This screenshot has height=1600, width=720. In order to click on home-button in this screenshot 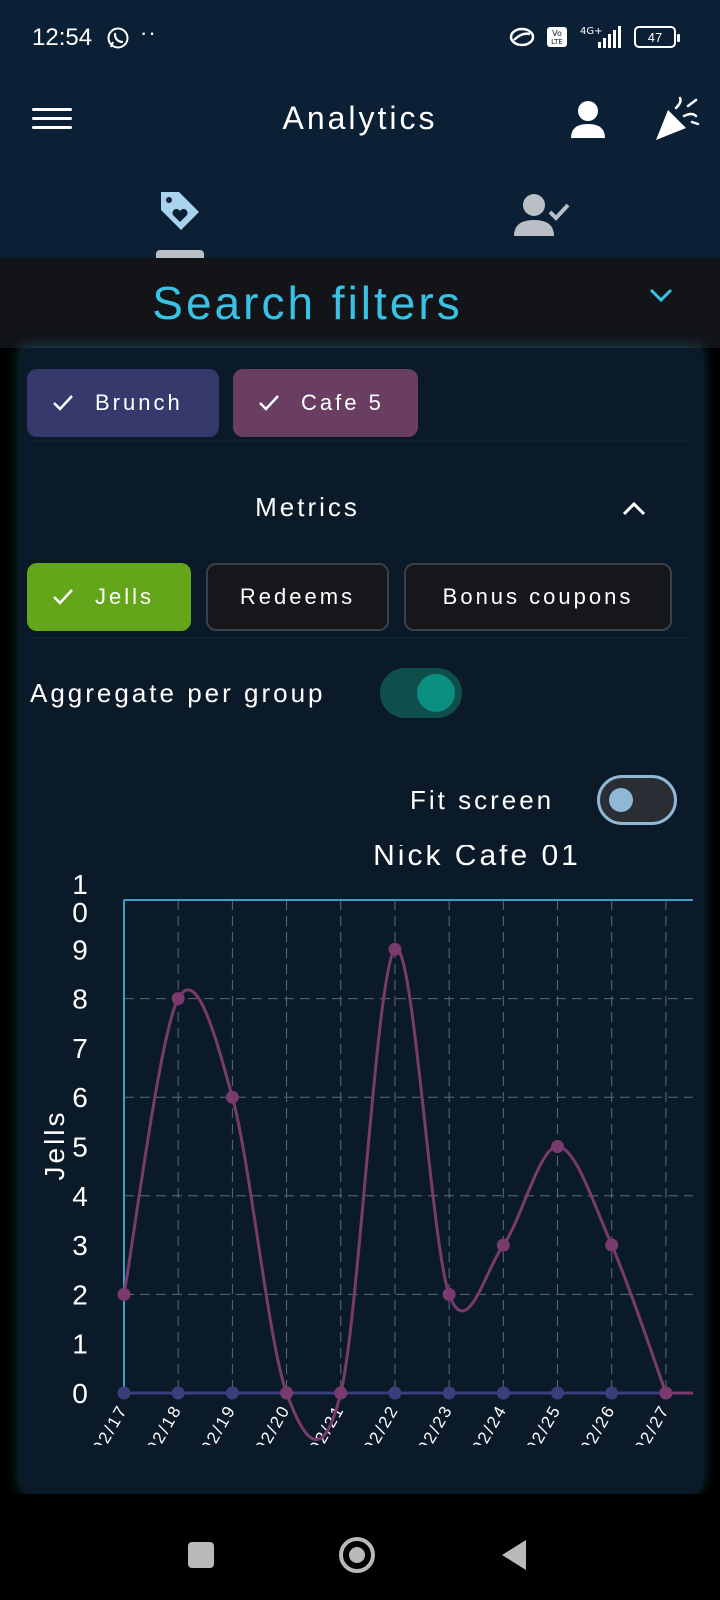, I will do `click(357, 1555)`.